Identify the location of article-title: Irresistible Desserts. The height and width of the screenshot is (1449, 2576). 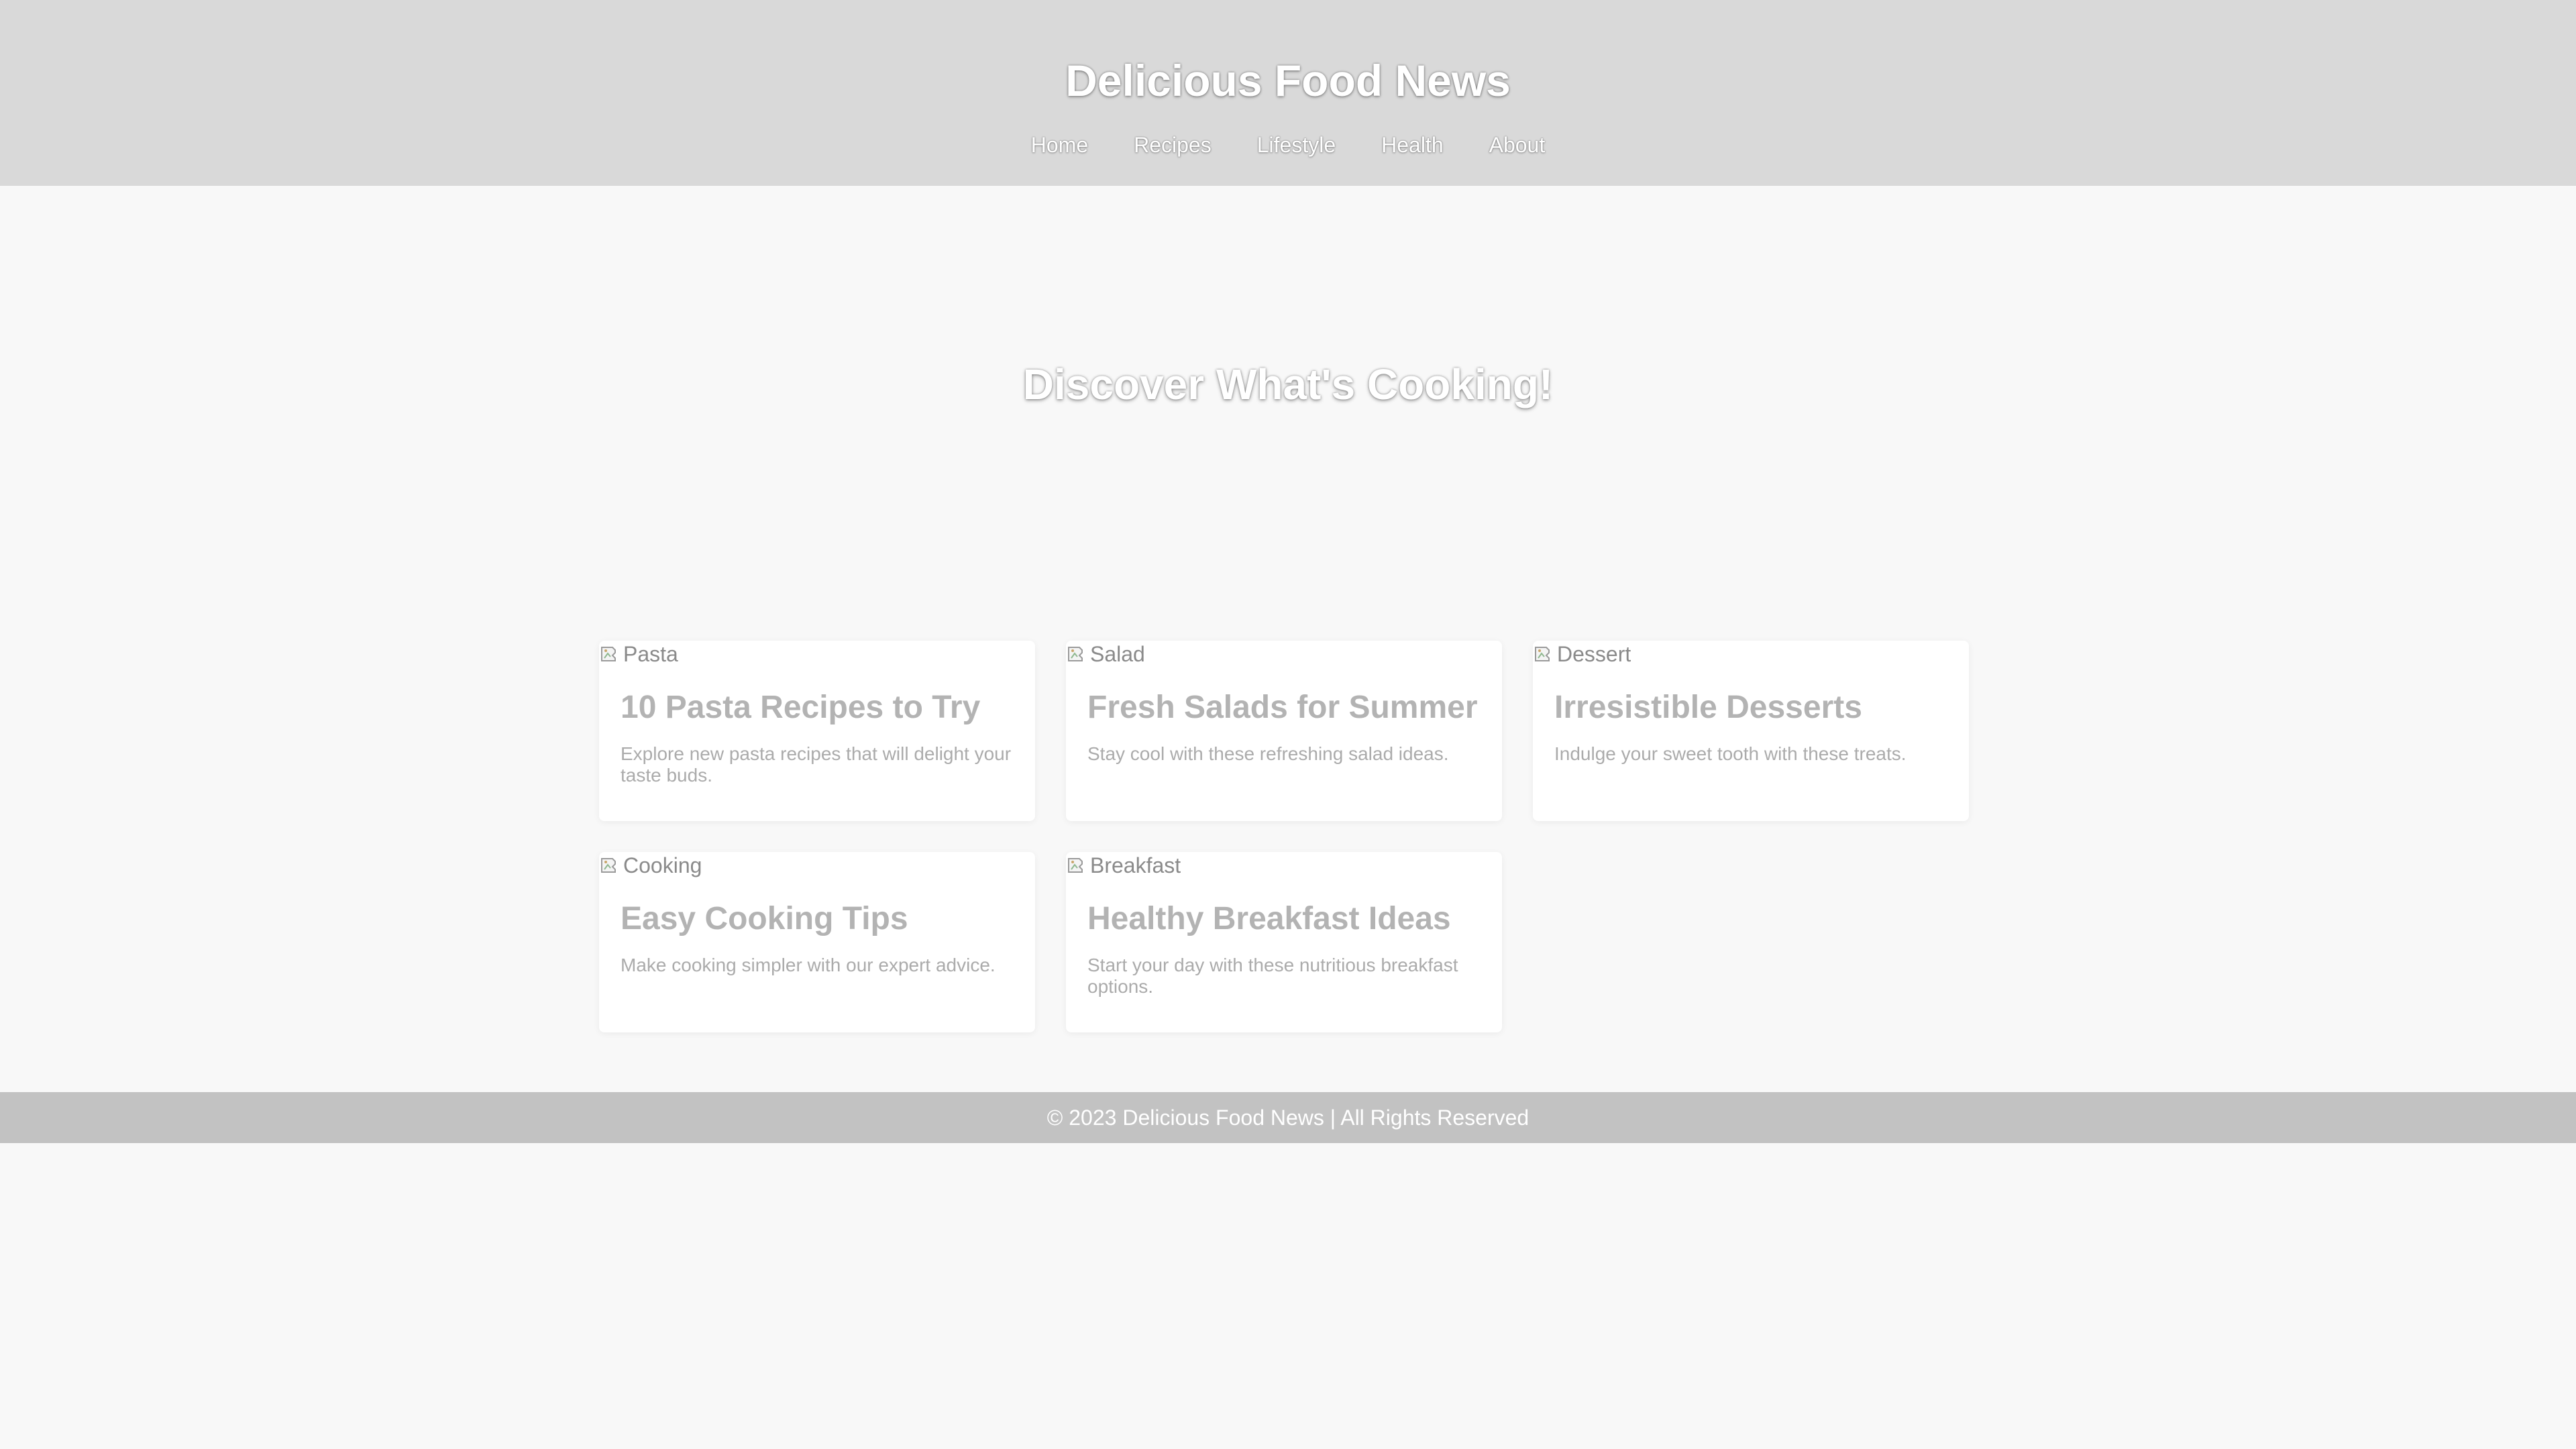
(1708, 707).